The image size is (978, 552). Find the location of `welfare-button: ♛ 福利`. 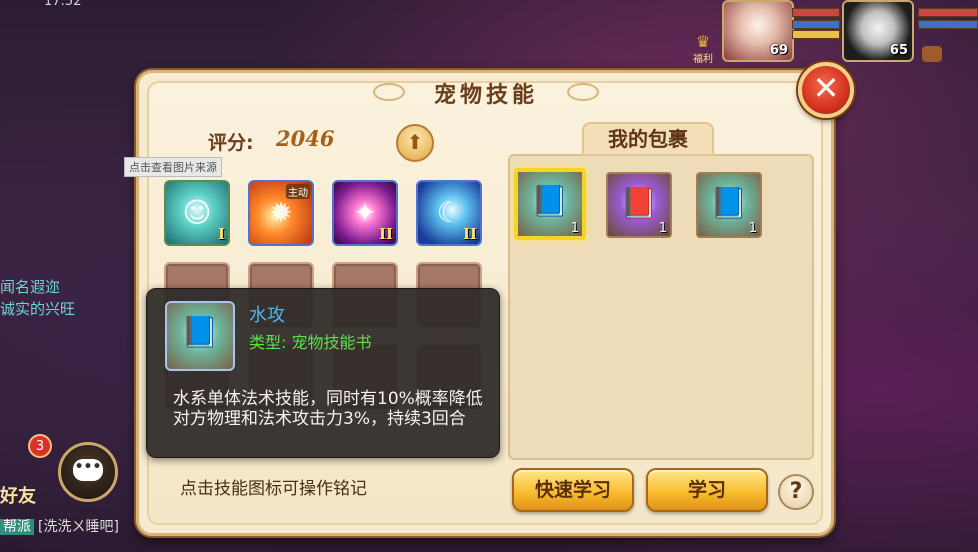

welfare-button: ♛ 福利 is located at coordinates (703, 49).